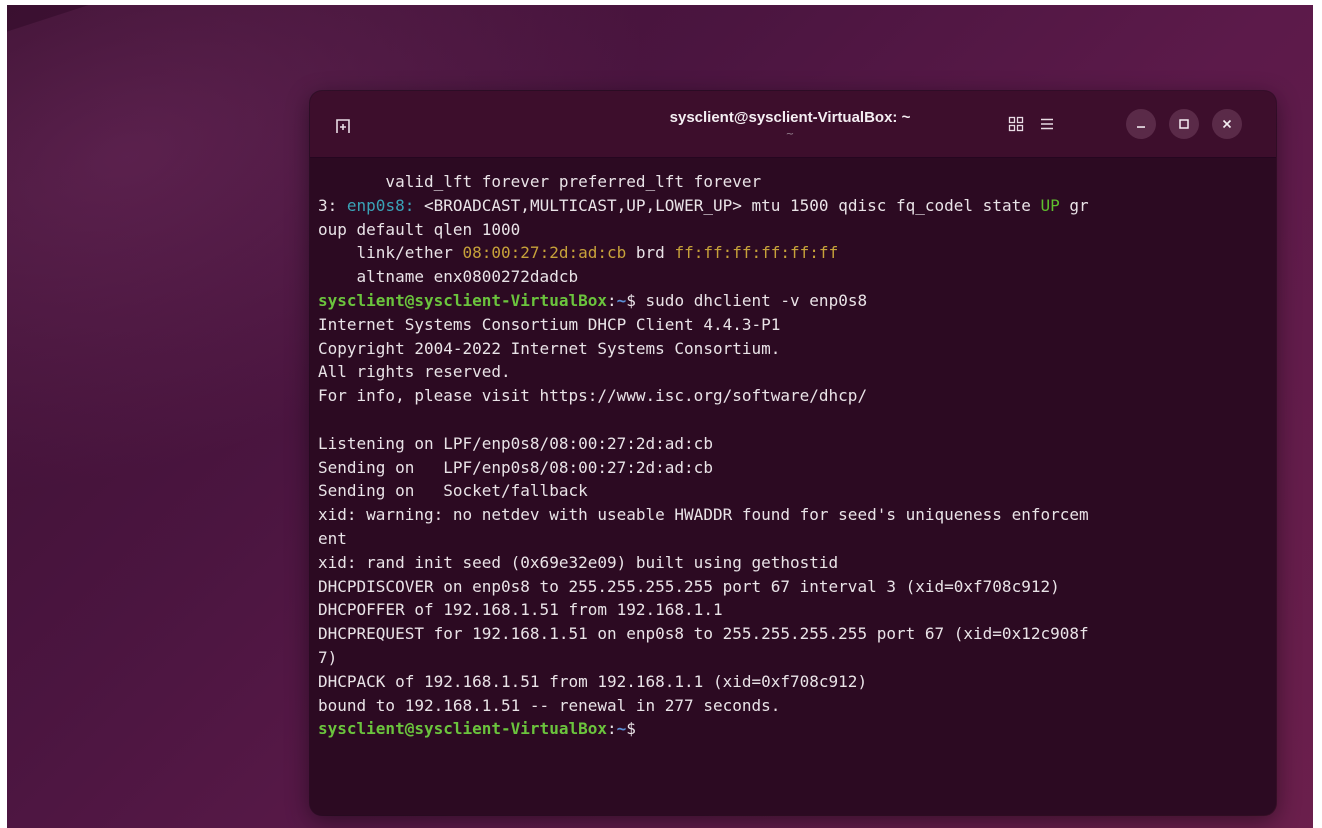  What do you see at coordinates (419, 229) in the screenshot?
I see `terminal-line: oup default qlen 1000` at bounding box center [419, 229].